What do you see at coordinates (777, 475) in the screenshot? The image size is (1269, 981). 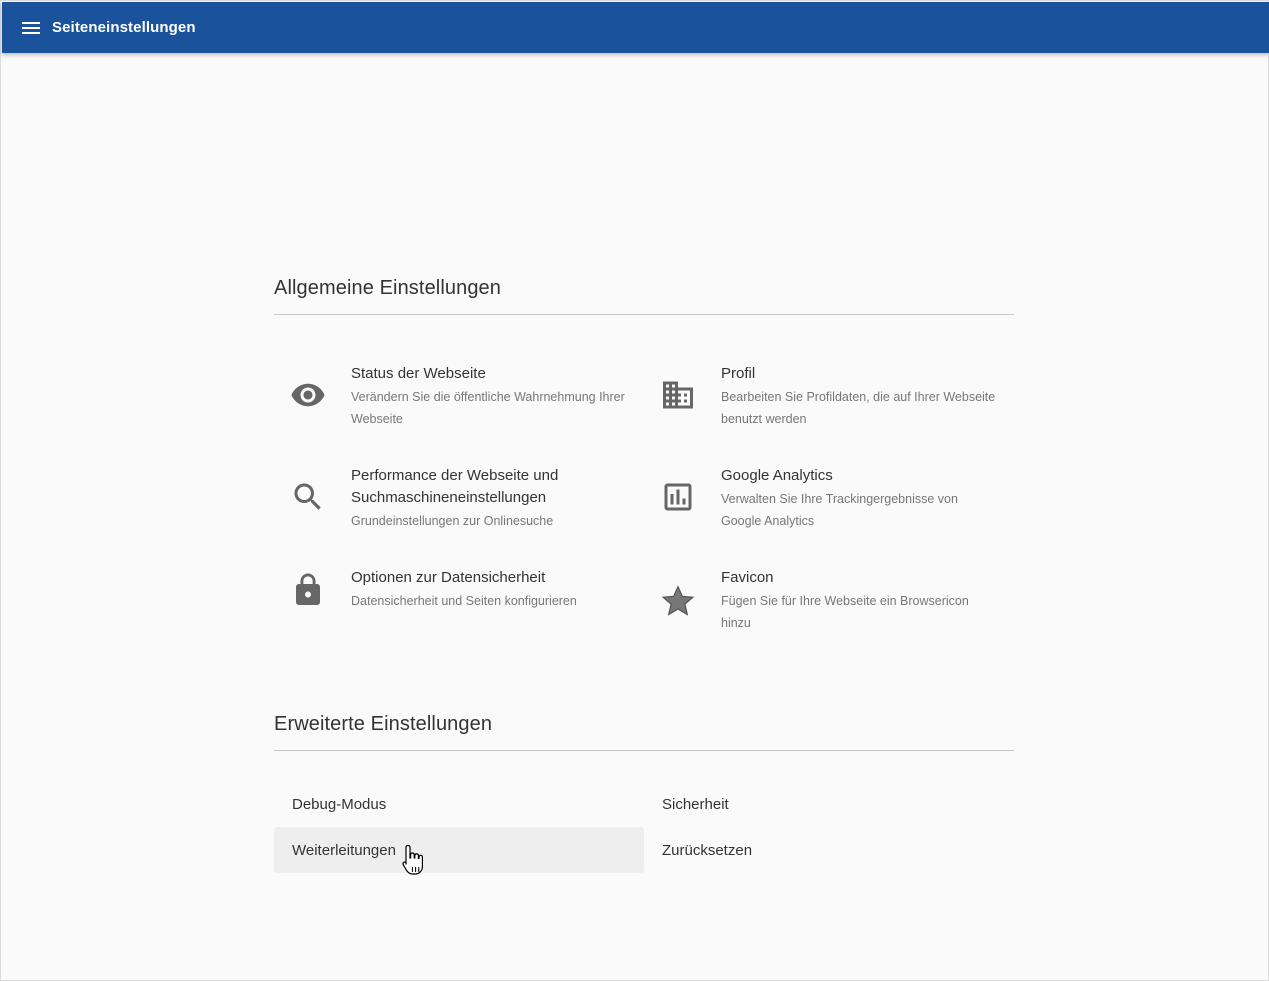 I see `card-title: Google Analytics` at bounding box center [777, 475].